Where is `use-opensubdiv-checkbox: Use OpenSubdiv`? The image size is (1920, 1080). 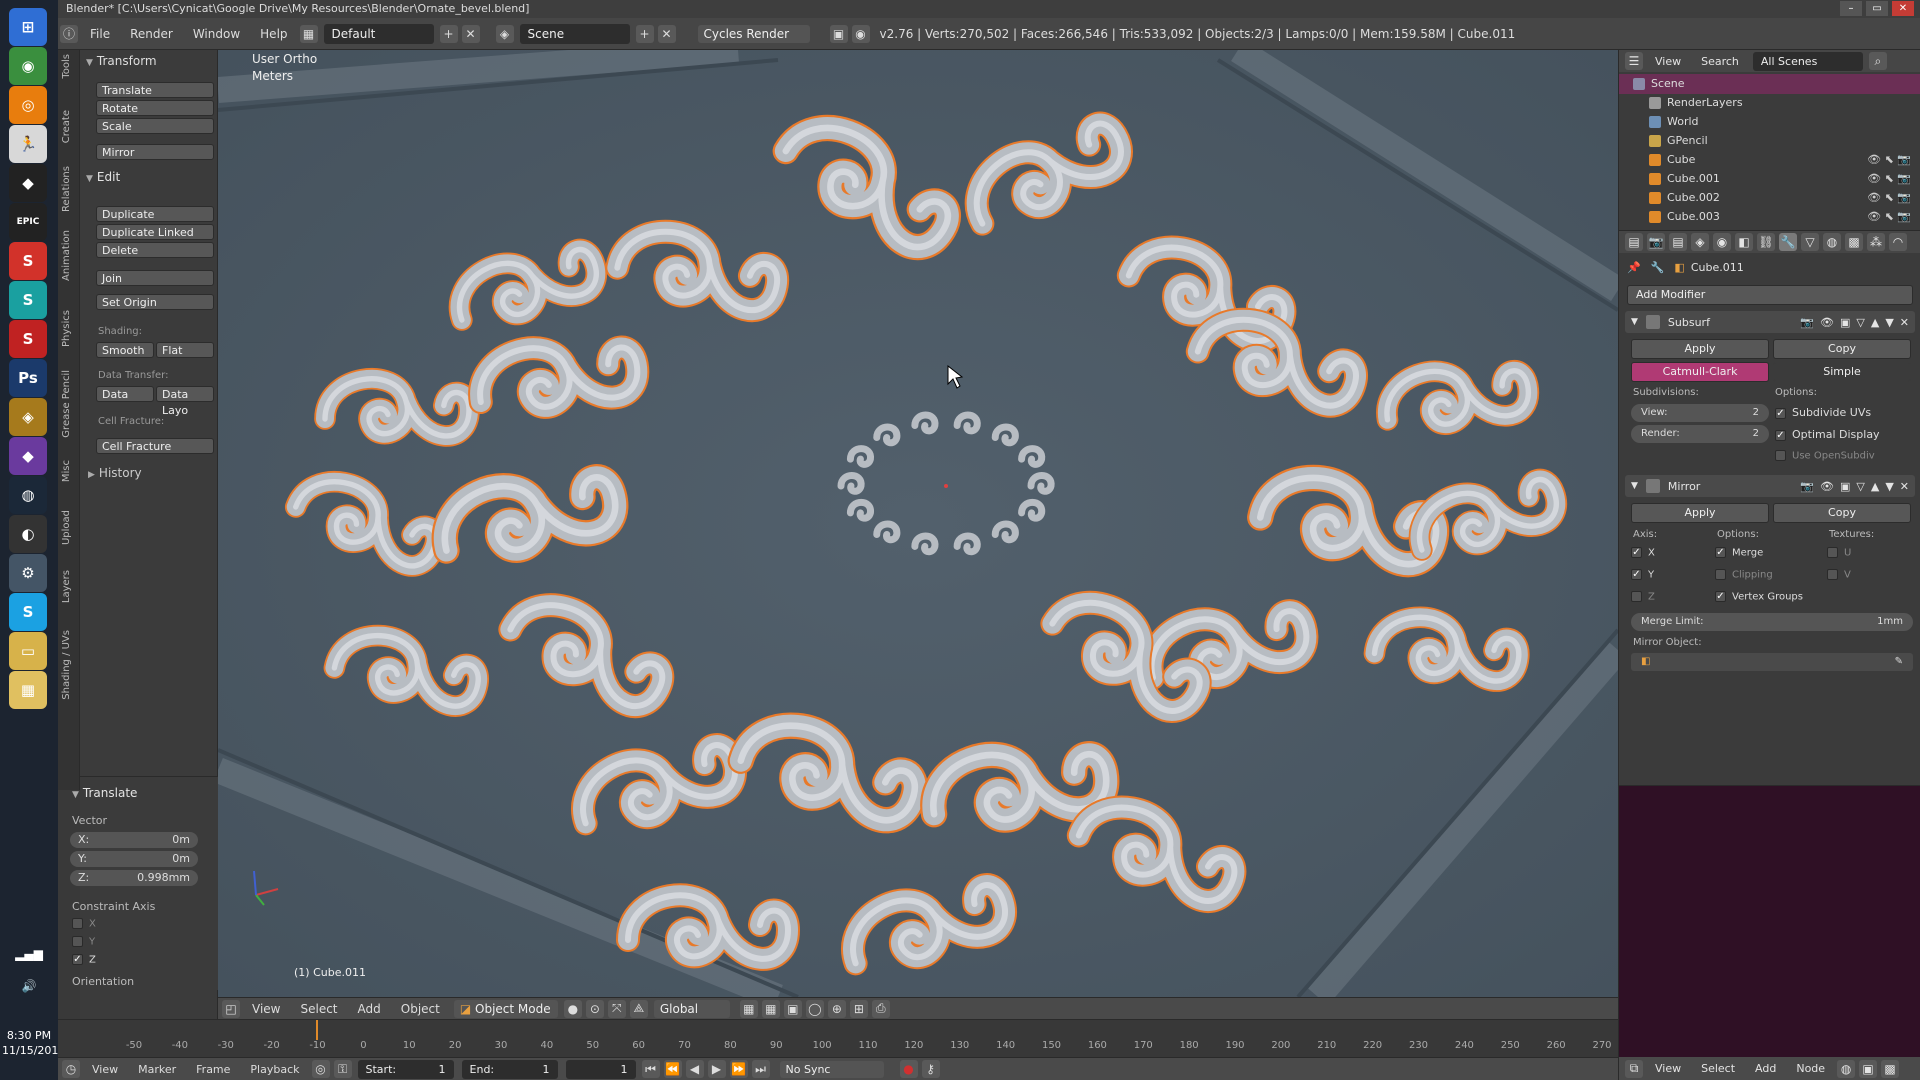
use-opensubdiv-checkbox: Use OpenSubdiv is located at coordinates (1825, 456).